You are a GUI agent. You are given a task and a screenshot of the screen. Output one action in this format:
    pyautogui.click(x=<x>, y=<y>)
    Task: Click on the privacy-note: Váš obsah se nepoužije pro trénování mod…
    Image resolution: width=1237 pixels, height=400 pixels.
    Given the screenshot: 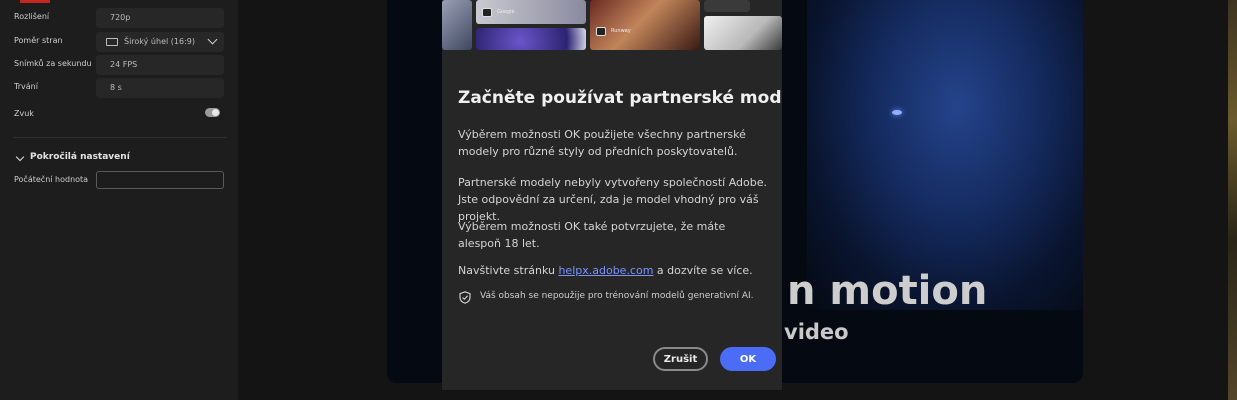 What is the action you would take?
    pyautogui.click(x=617, y=296)
    